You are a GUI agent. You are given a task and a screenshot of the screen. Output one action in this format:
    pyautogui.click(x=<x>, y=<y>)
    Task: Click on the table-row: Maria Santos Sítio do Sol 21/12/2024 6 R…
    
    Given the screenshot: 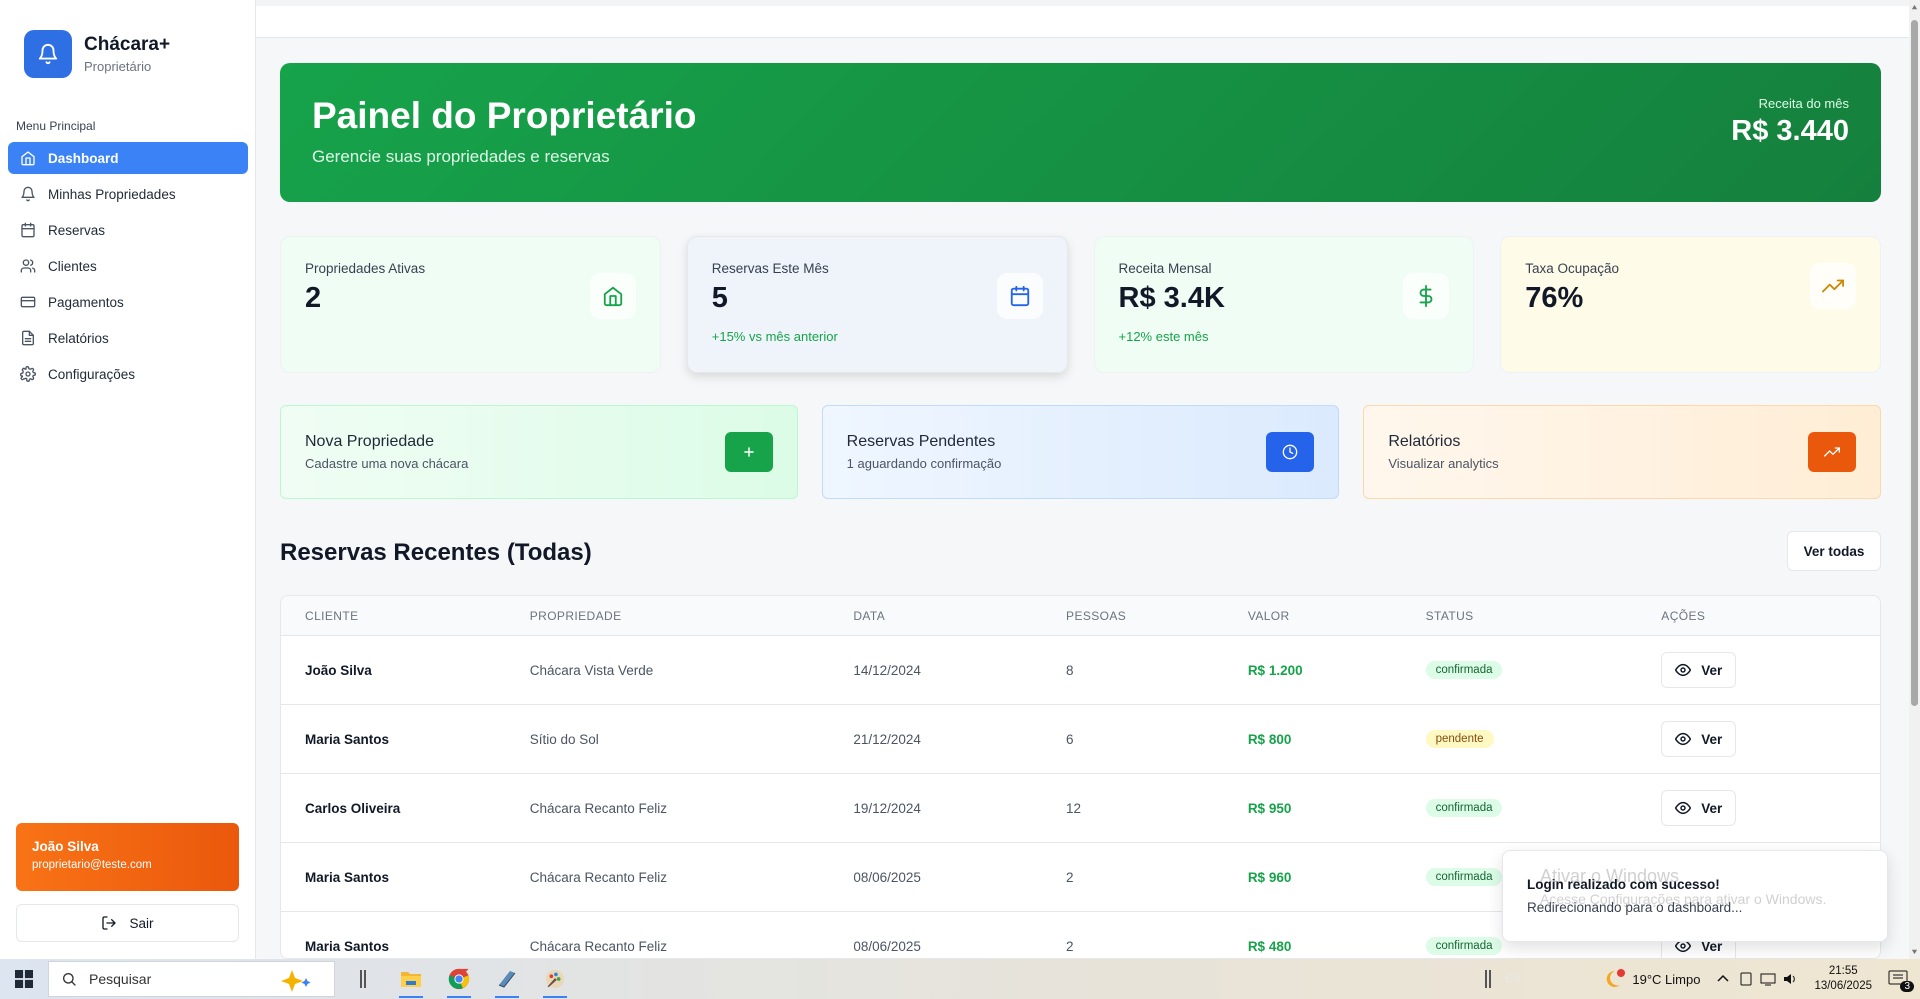 What is the action you would take?
    pyautogui.click(x=1080, y=739)
    